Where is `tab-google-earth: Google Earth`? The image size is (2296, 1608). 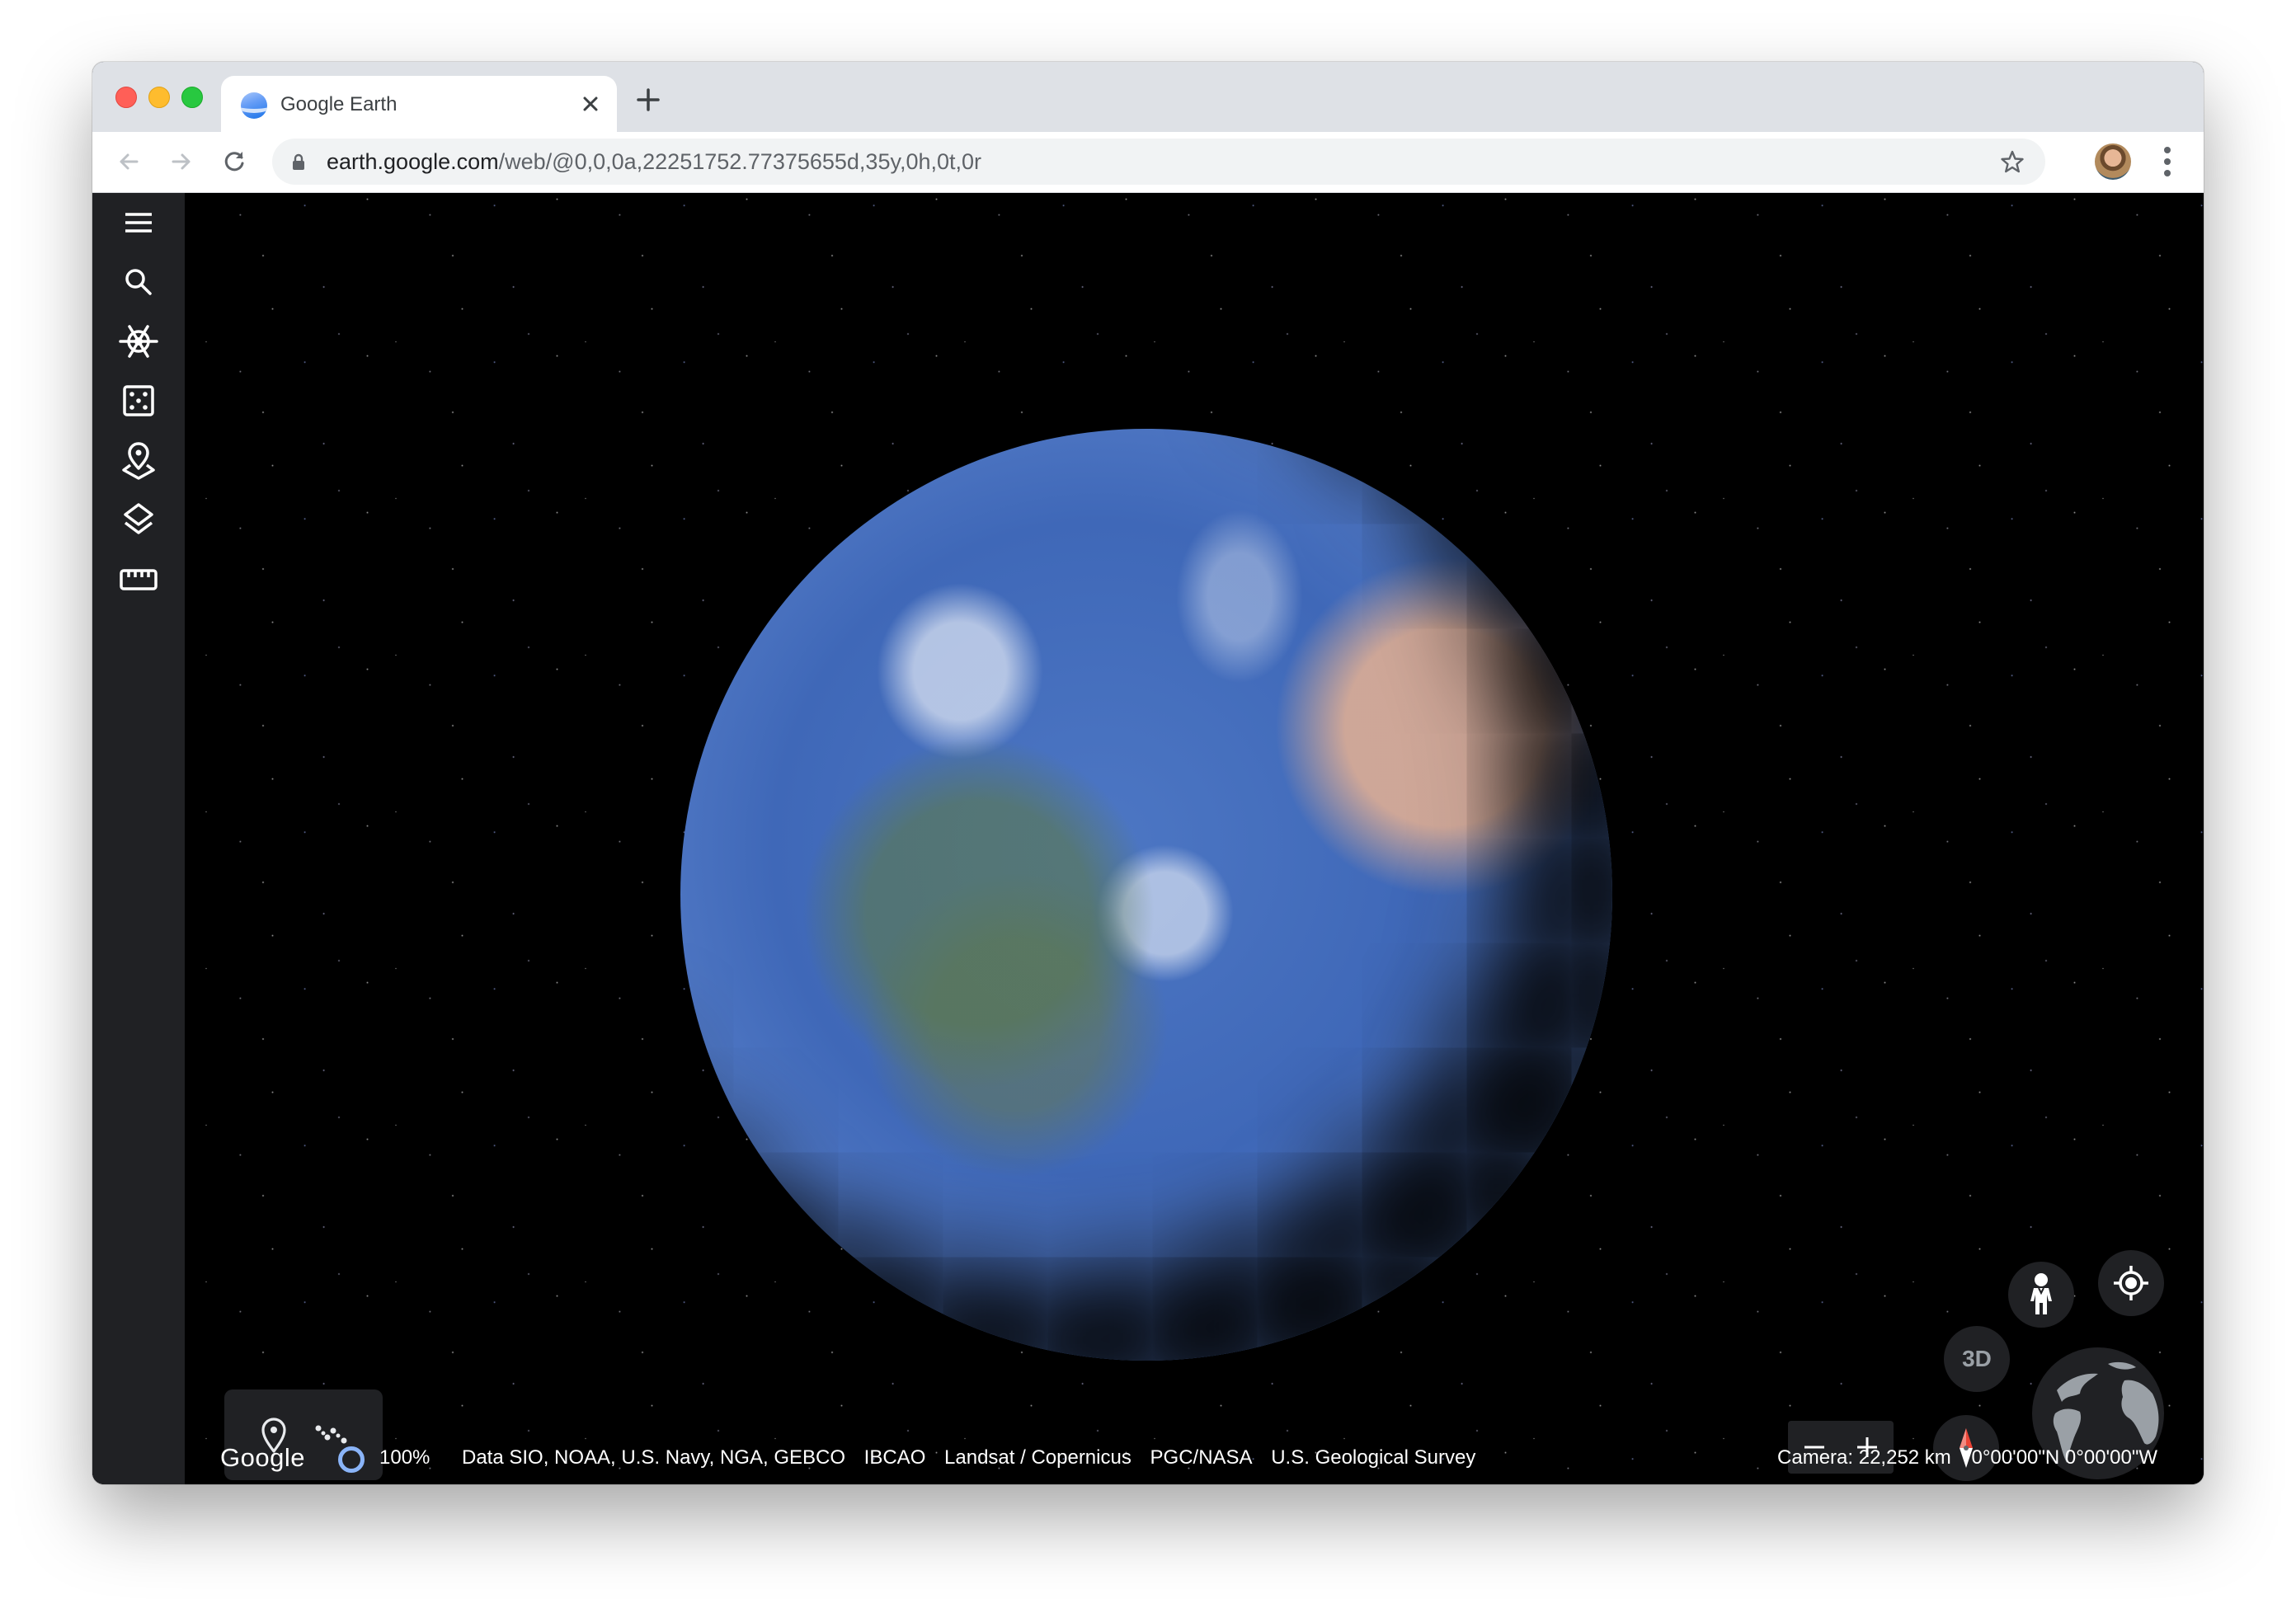
tab-google-earth: Google Earth is located at coordinates (419, 104).